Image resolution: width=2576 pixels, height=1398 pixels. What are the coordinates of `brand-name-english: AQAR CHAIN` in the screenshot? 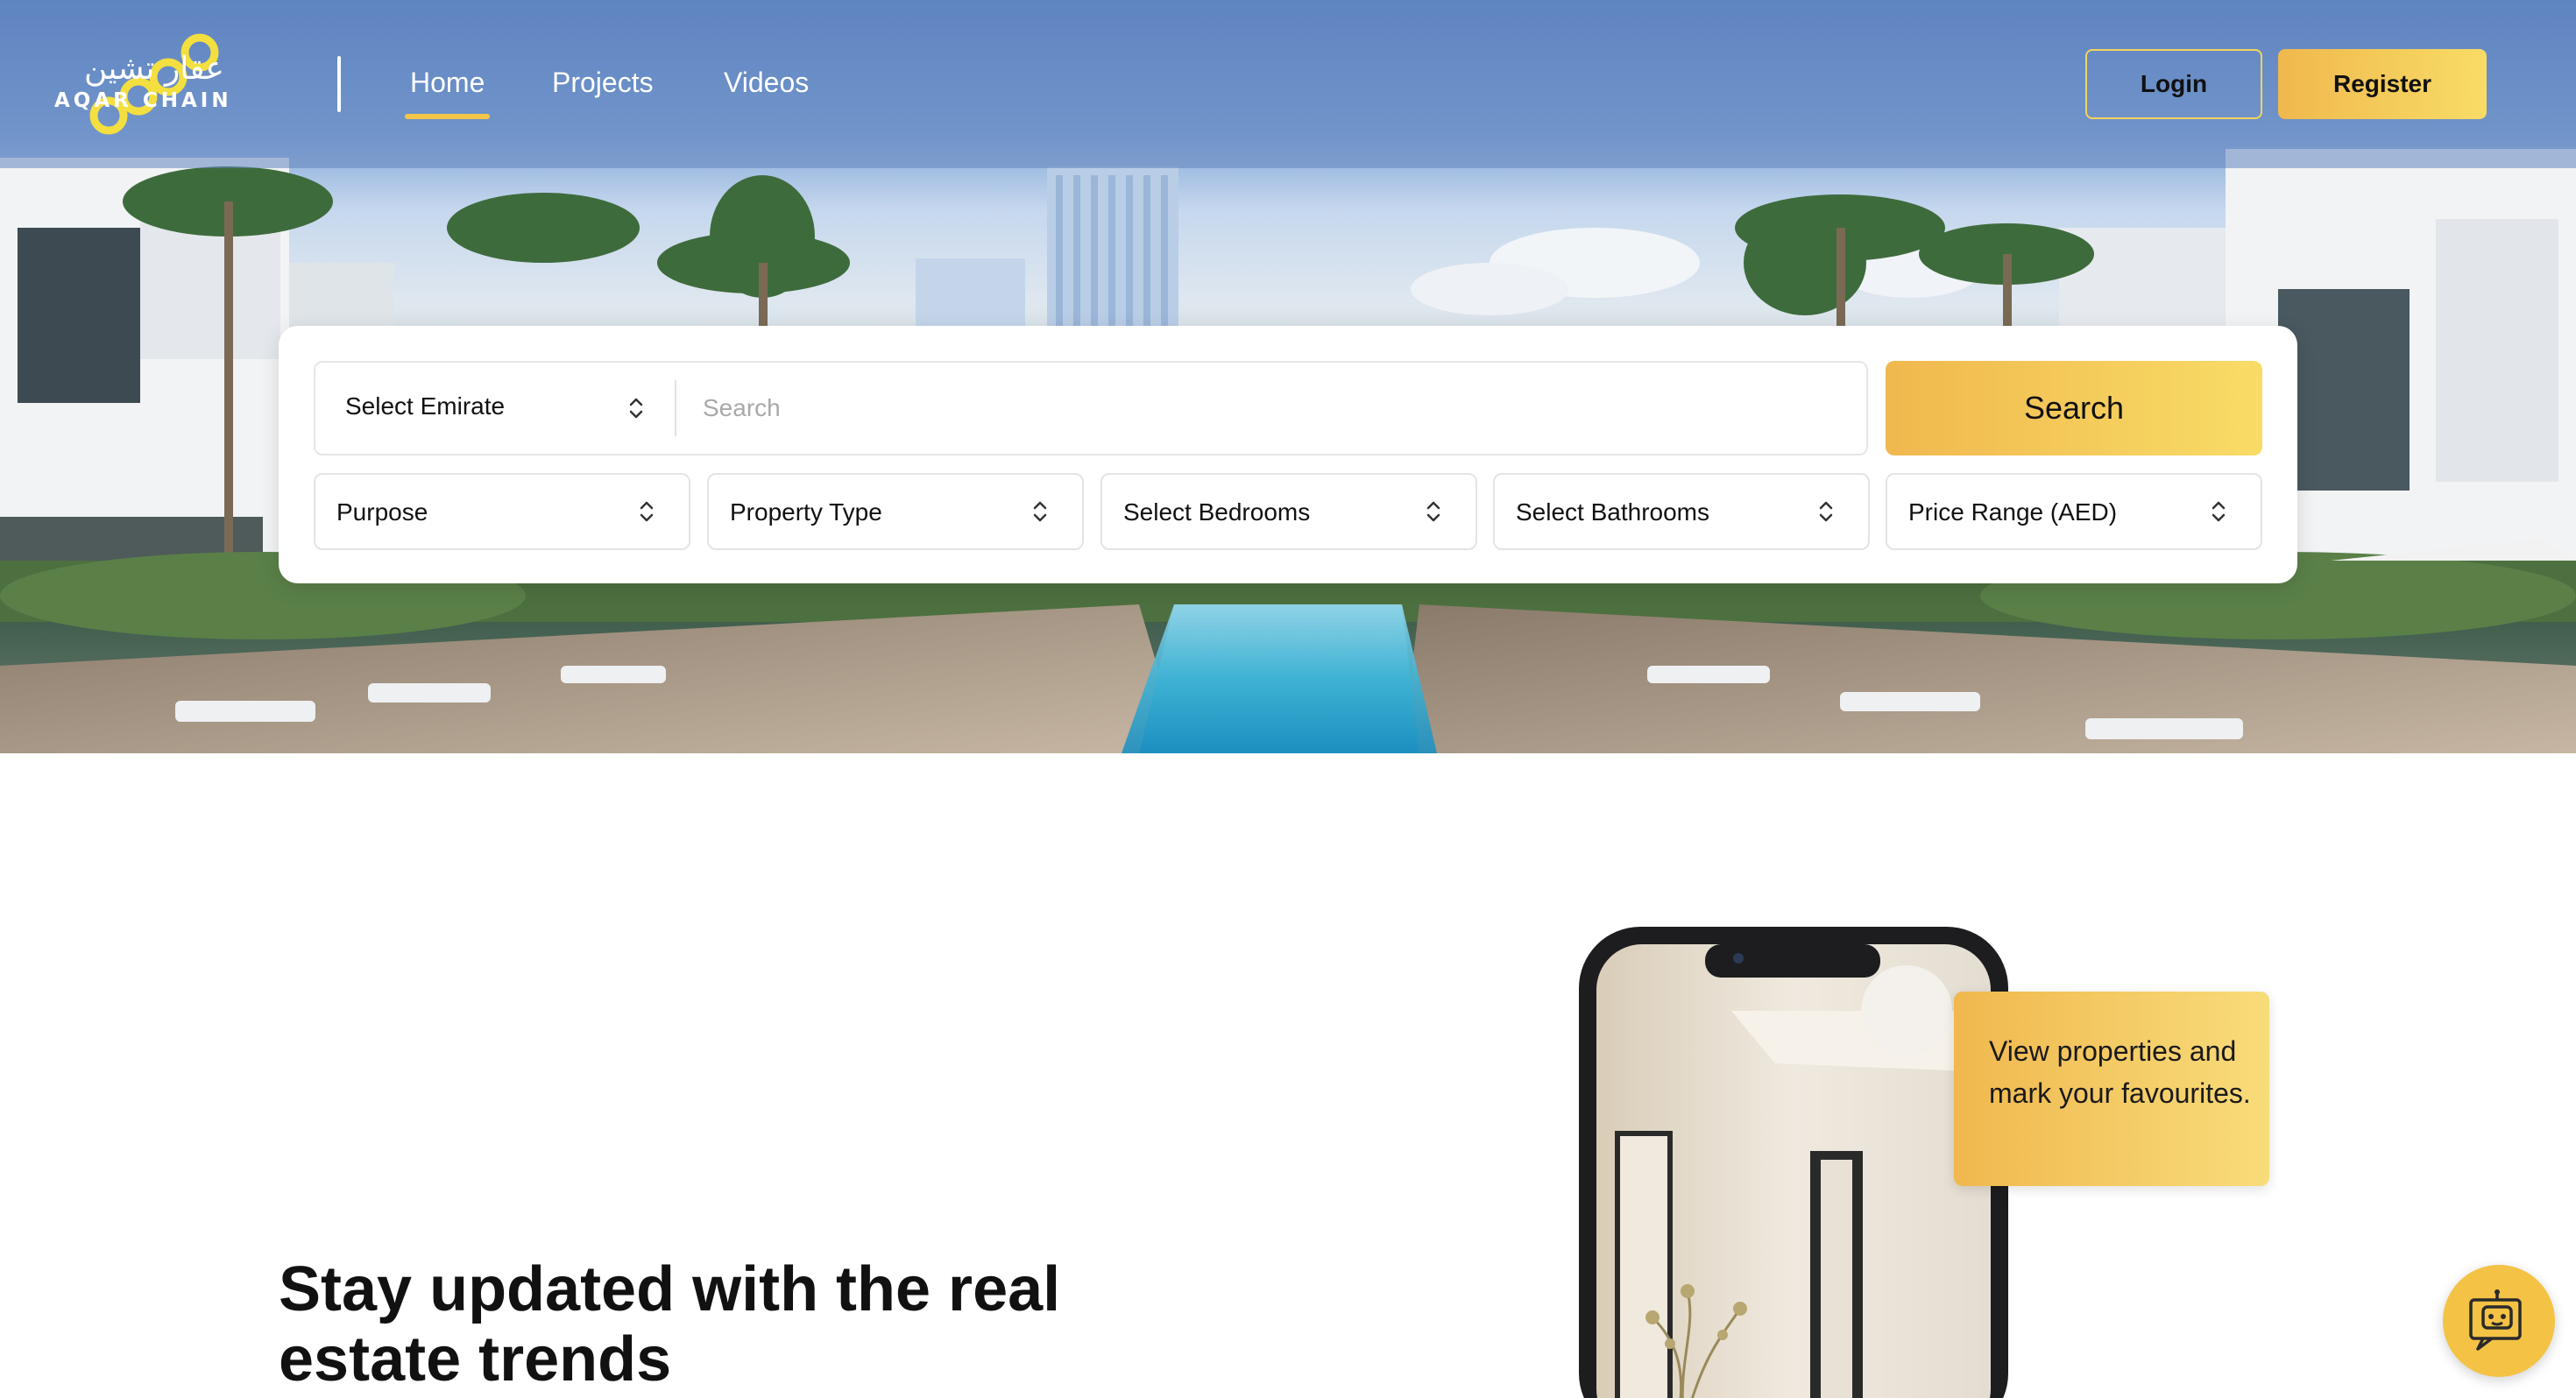 It's located at (143, 100).